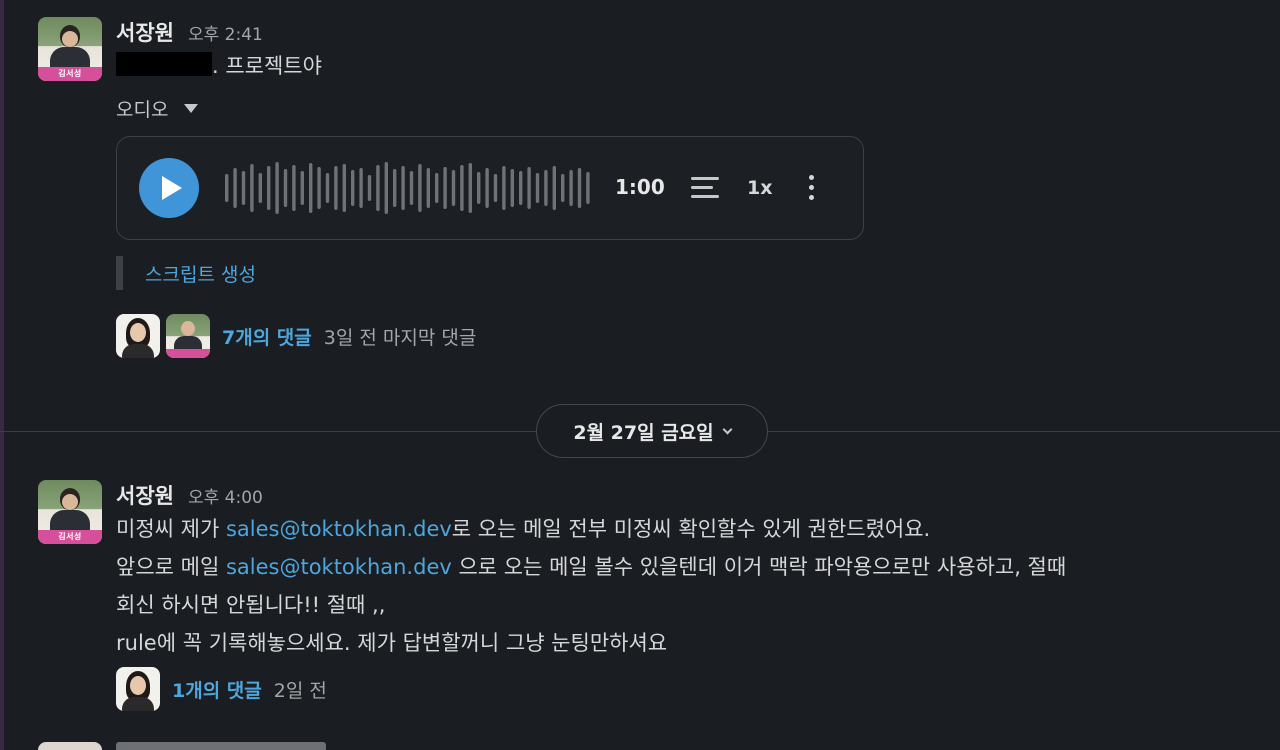  I want to click on date-label: 2월 27일 금요일, so click(643, 432).